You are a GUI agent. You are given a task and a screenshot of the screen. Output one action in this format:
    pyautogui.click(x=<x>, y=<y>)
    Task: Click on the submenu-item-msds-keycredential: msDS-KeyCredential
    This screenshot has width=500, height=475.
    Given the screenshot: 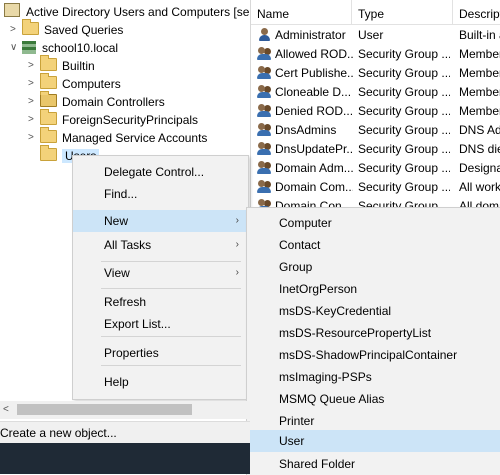 What is the action you would take?
    pyautogui.click(x=373, y=311)
    